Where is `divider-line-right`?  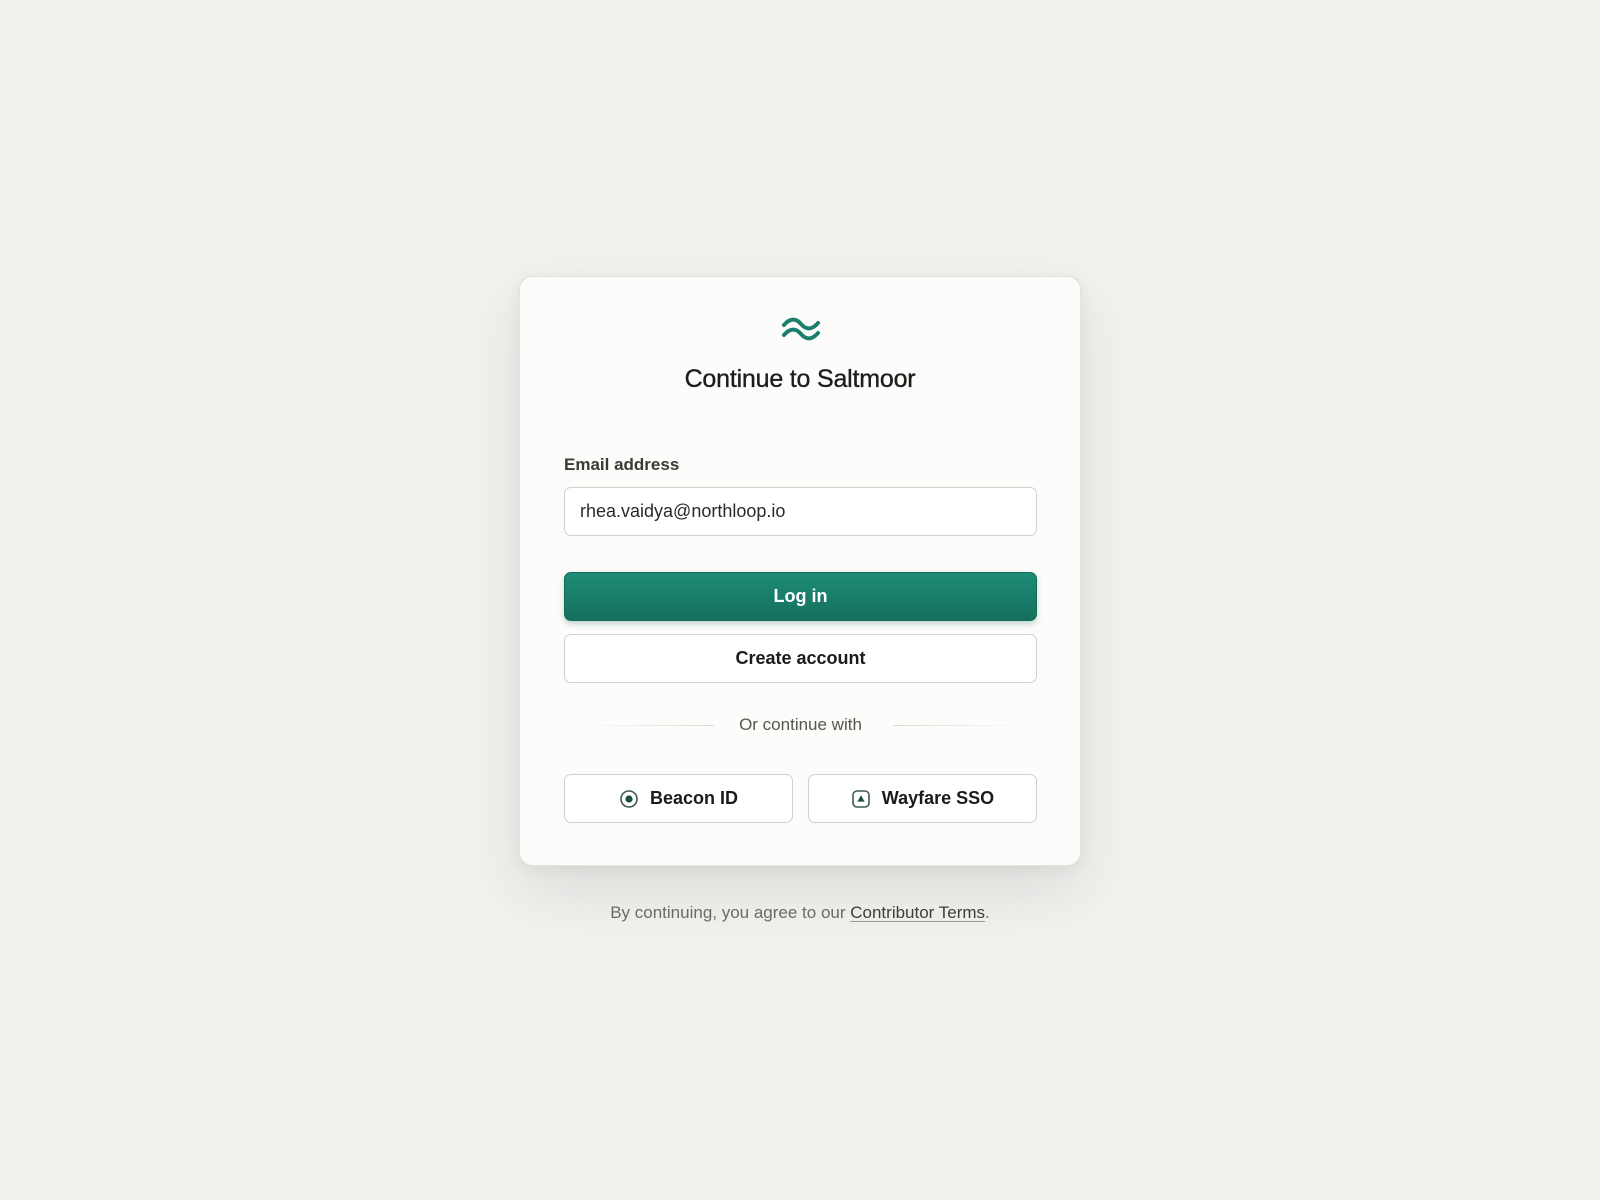
divider-line-right is located at coordinates (959, 725).